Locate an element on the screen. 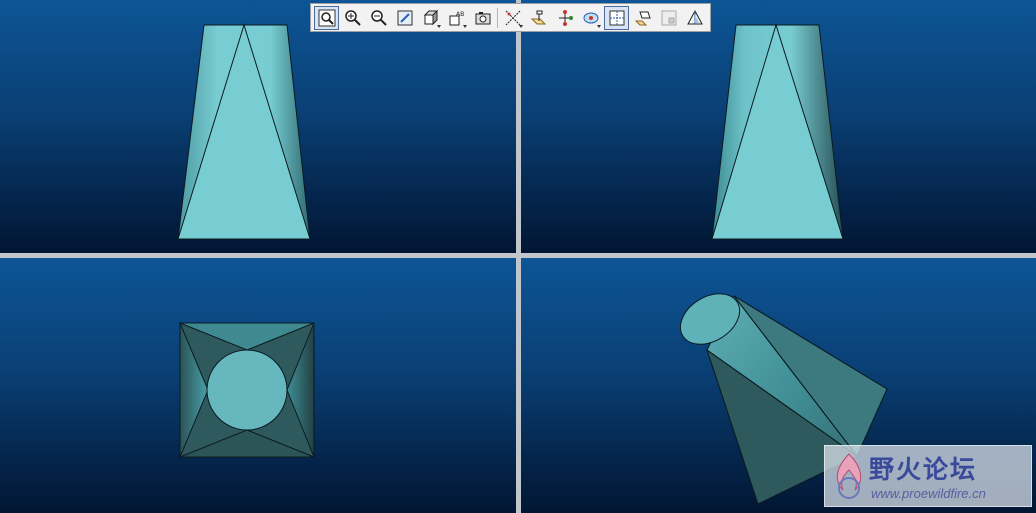 This screenshot has width=1036, height=513. orient-mode-button is located at coordinates (482, 18).